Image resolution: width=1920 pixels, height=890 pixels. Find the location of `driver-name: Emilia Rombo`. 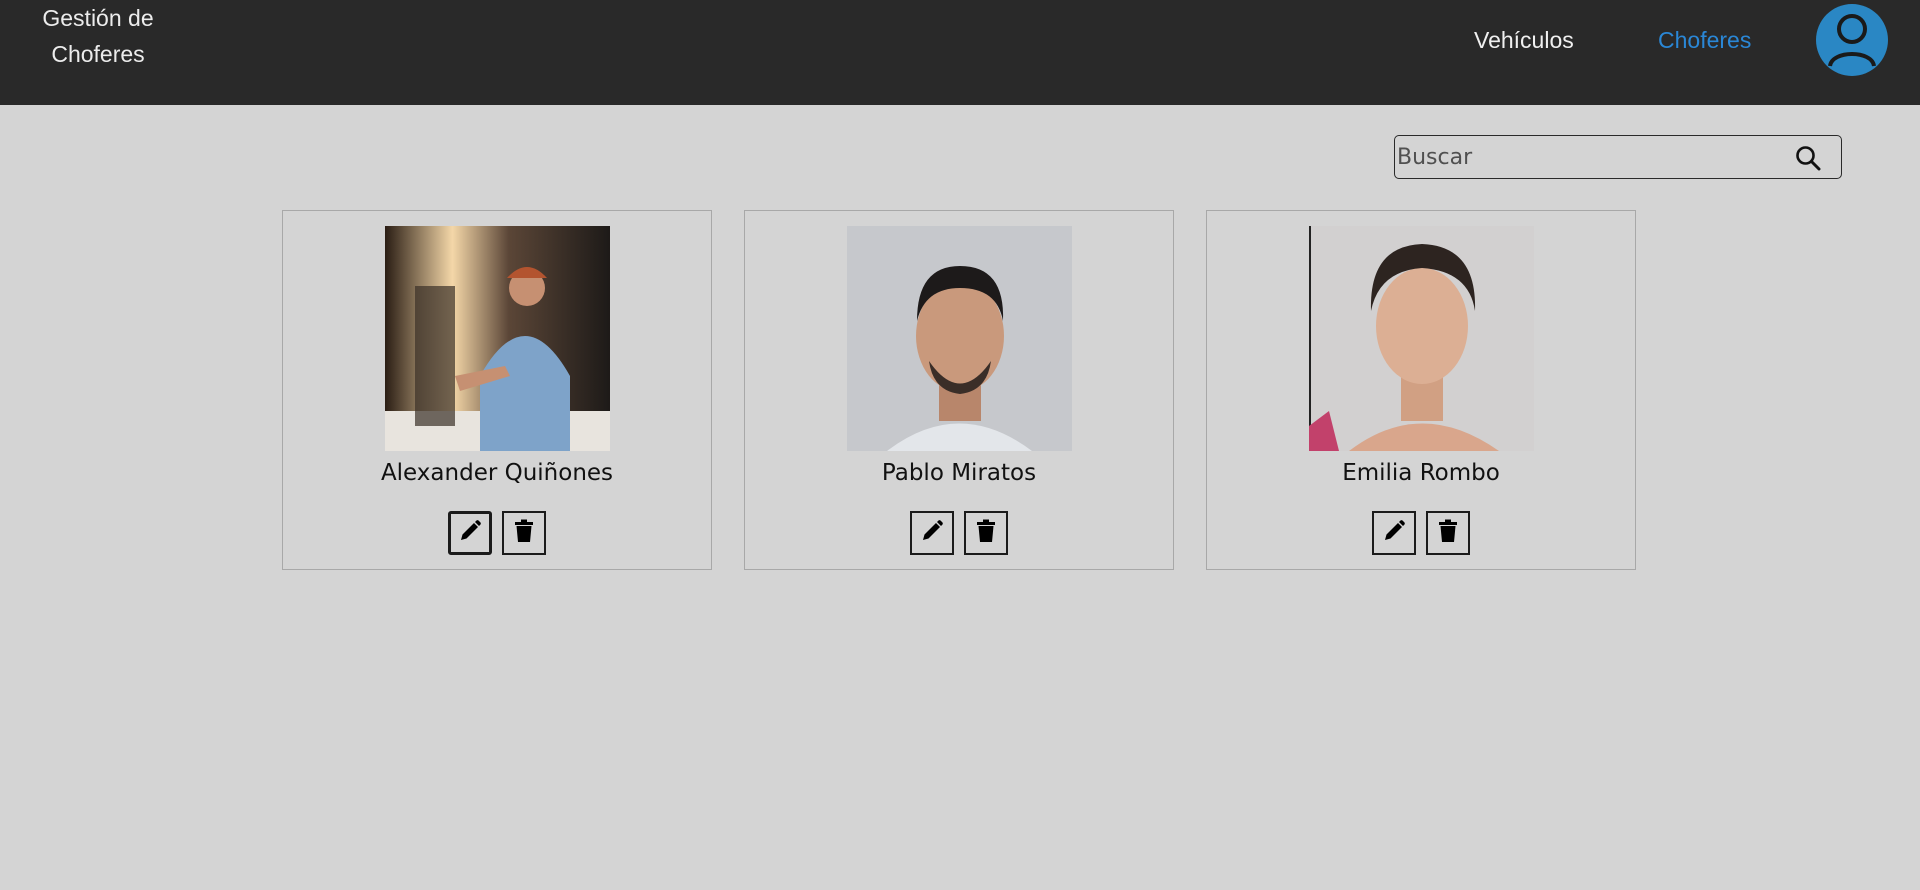

driver-name: Emilia Rombo is located at coordinates (1421, 473).